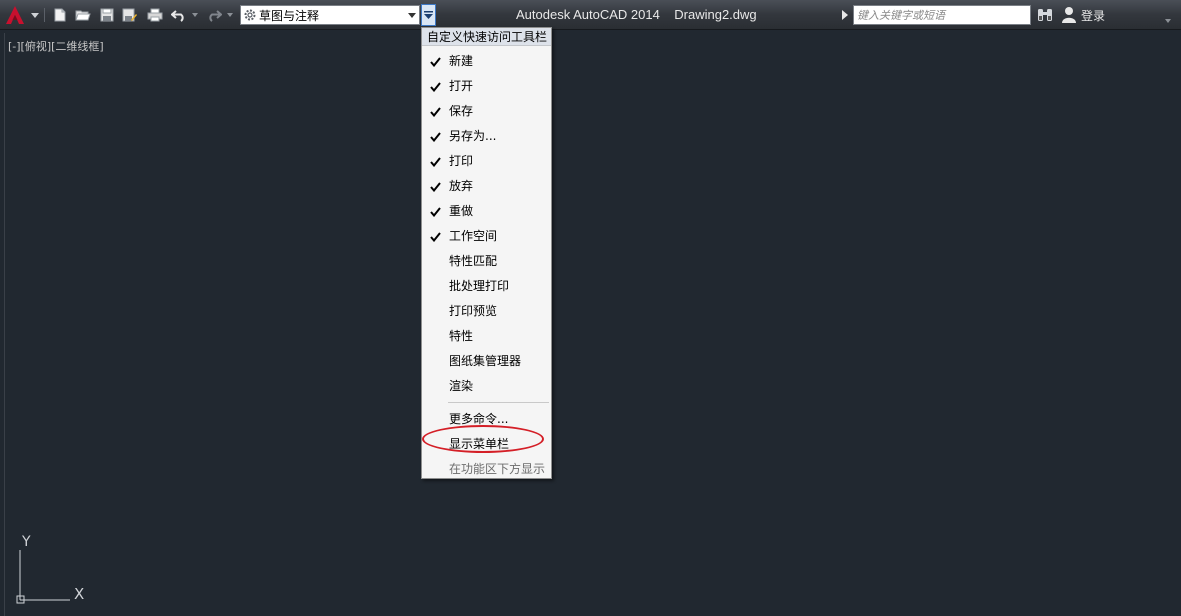 The width and height of the screenshot is (1181, 616). Describe the element at coordinates (486, 361) in the screenshot. I see `menu-item-sheet-set-manager: 图纸集管理器` at that location.